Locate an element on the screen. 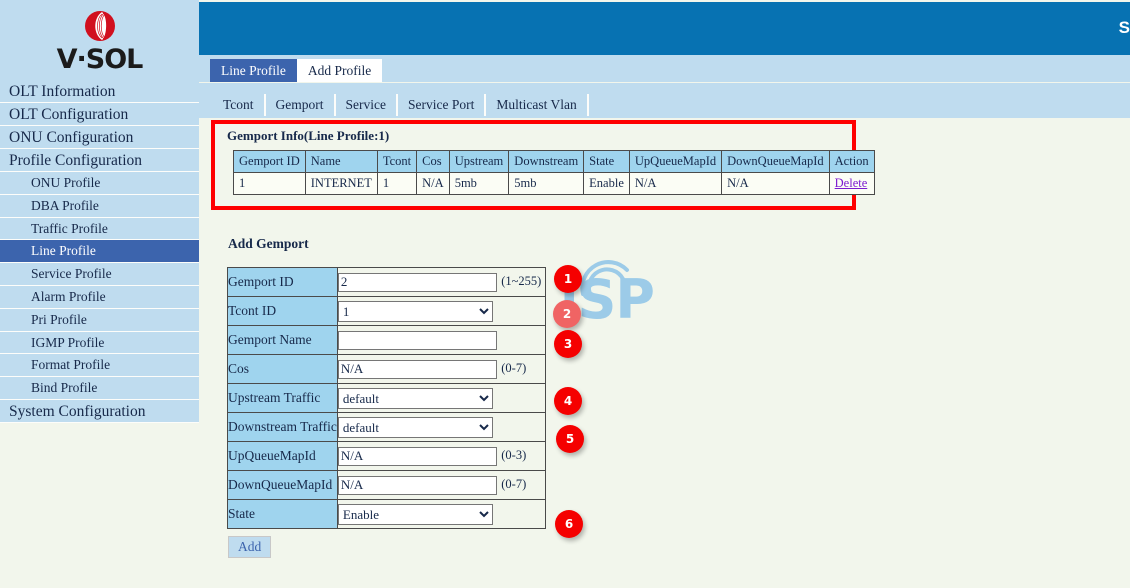 Image resolution: width=1130 pixels, height=588 pixels. tab-add-profile: Add Profile is located at coordinates (339, 70).